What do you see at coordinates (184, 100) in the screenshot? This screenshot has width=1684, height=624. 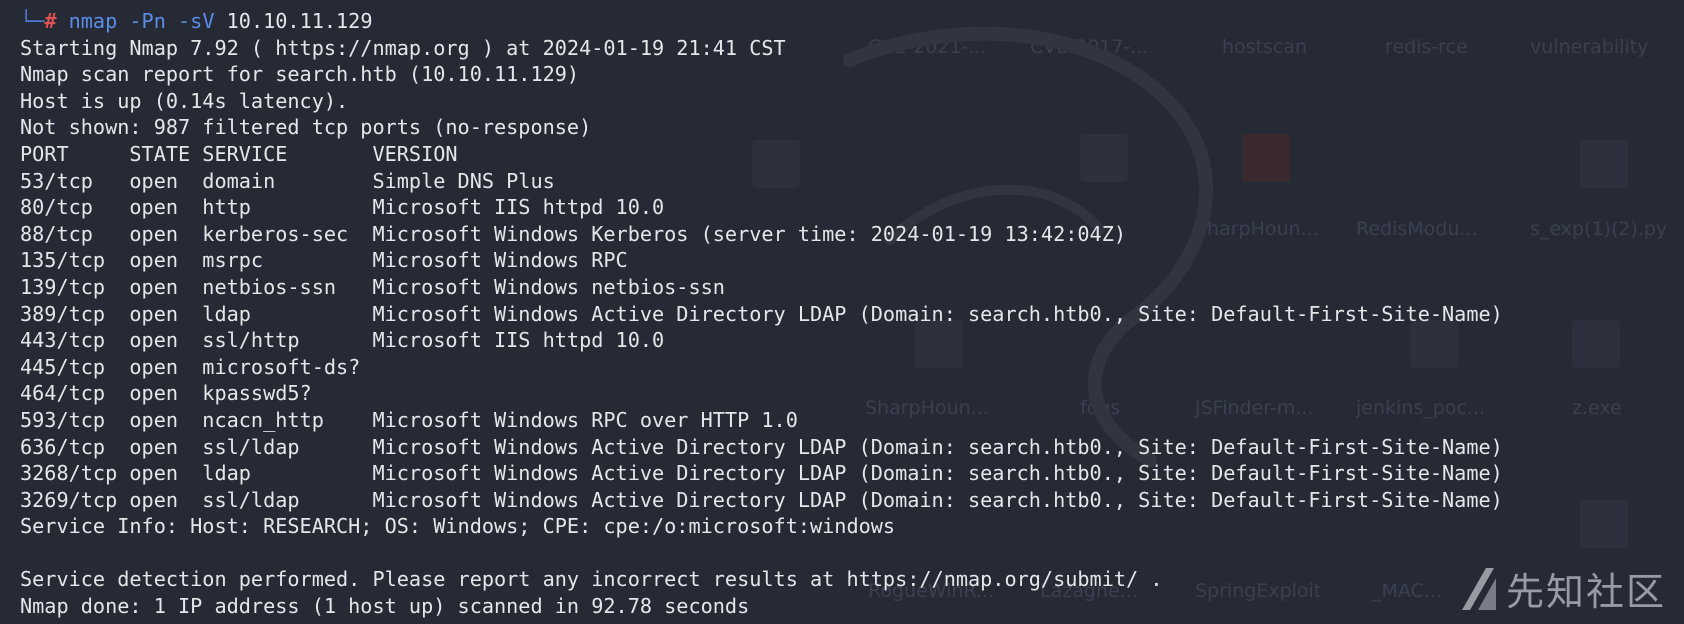 I see `output-line: Host is up (0.14s latency).` at bounding box center [184, 100].